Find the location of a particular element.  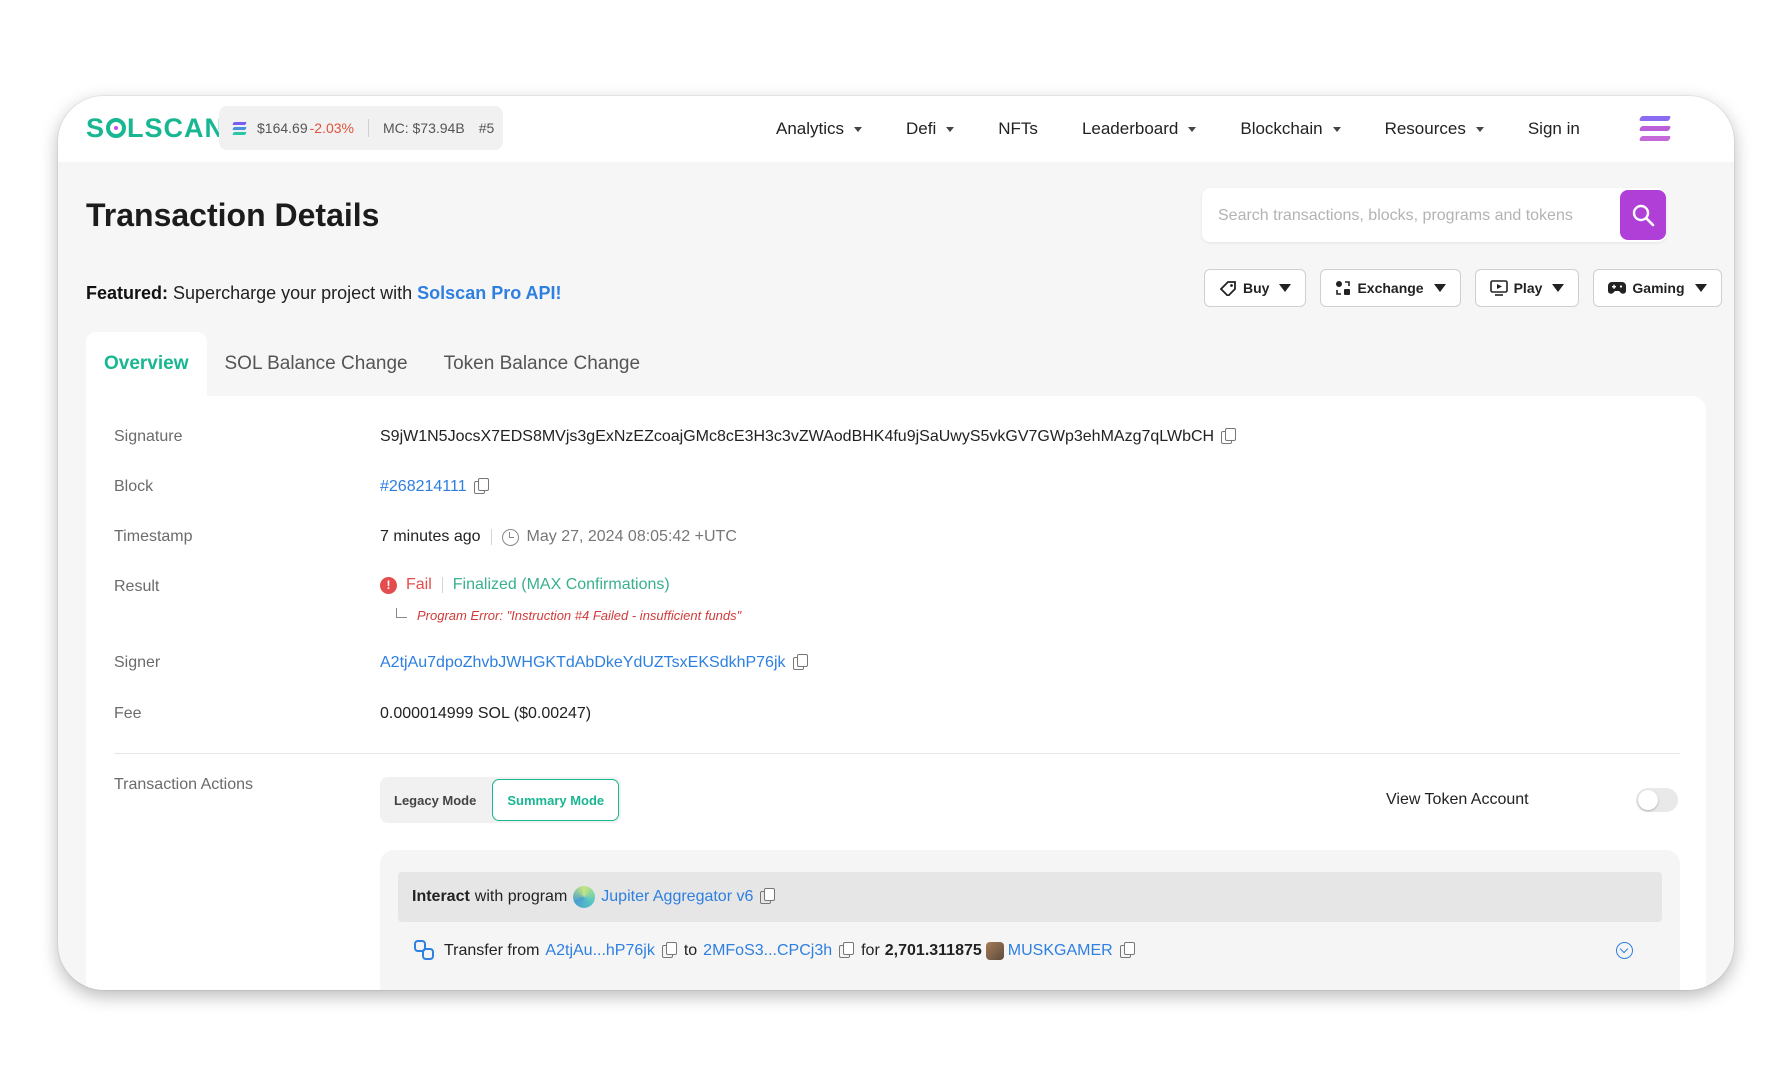

timestamp-label: Timestamp is located at coordinates (153, 536).